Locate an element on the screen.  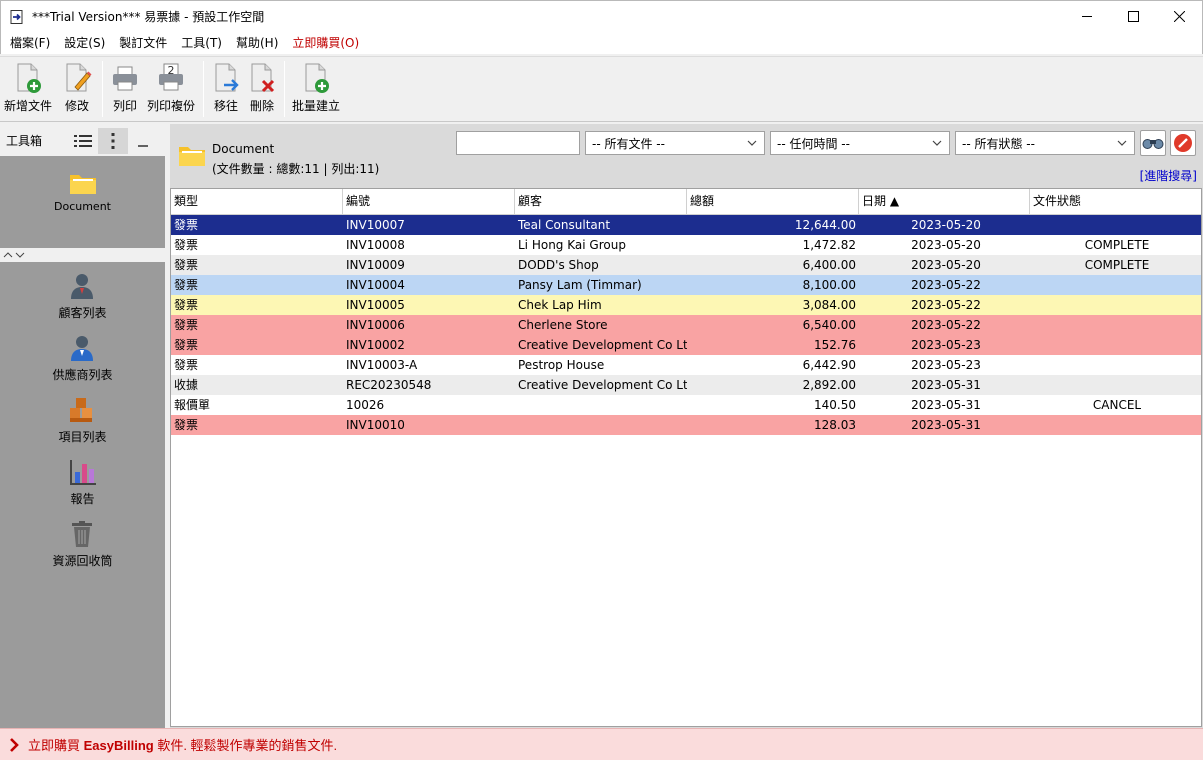
new-document-button: 新增文件 is located at coordinates (28, 88).